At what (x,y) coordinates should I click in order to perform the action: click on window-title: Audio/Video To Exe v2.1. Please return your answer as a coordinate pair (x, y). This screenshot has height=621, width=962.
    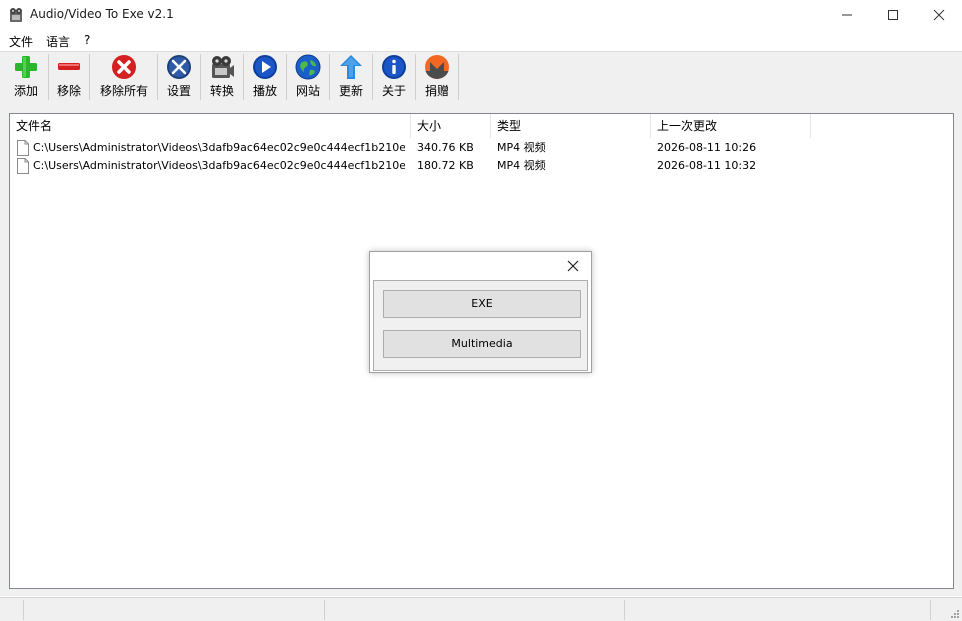
    Looking at the image, I should click on (102, 14).